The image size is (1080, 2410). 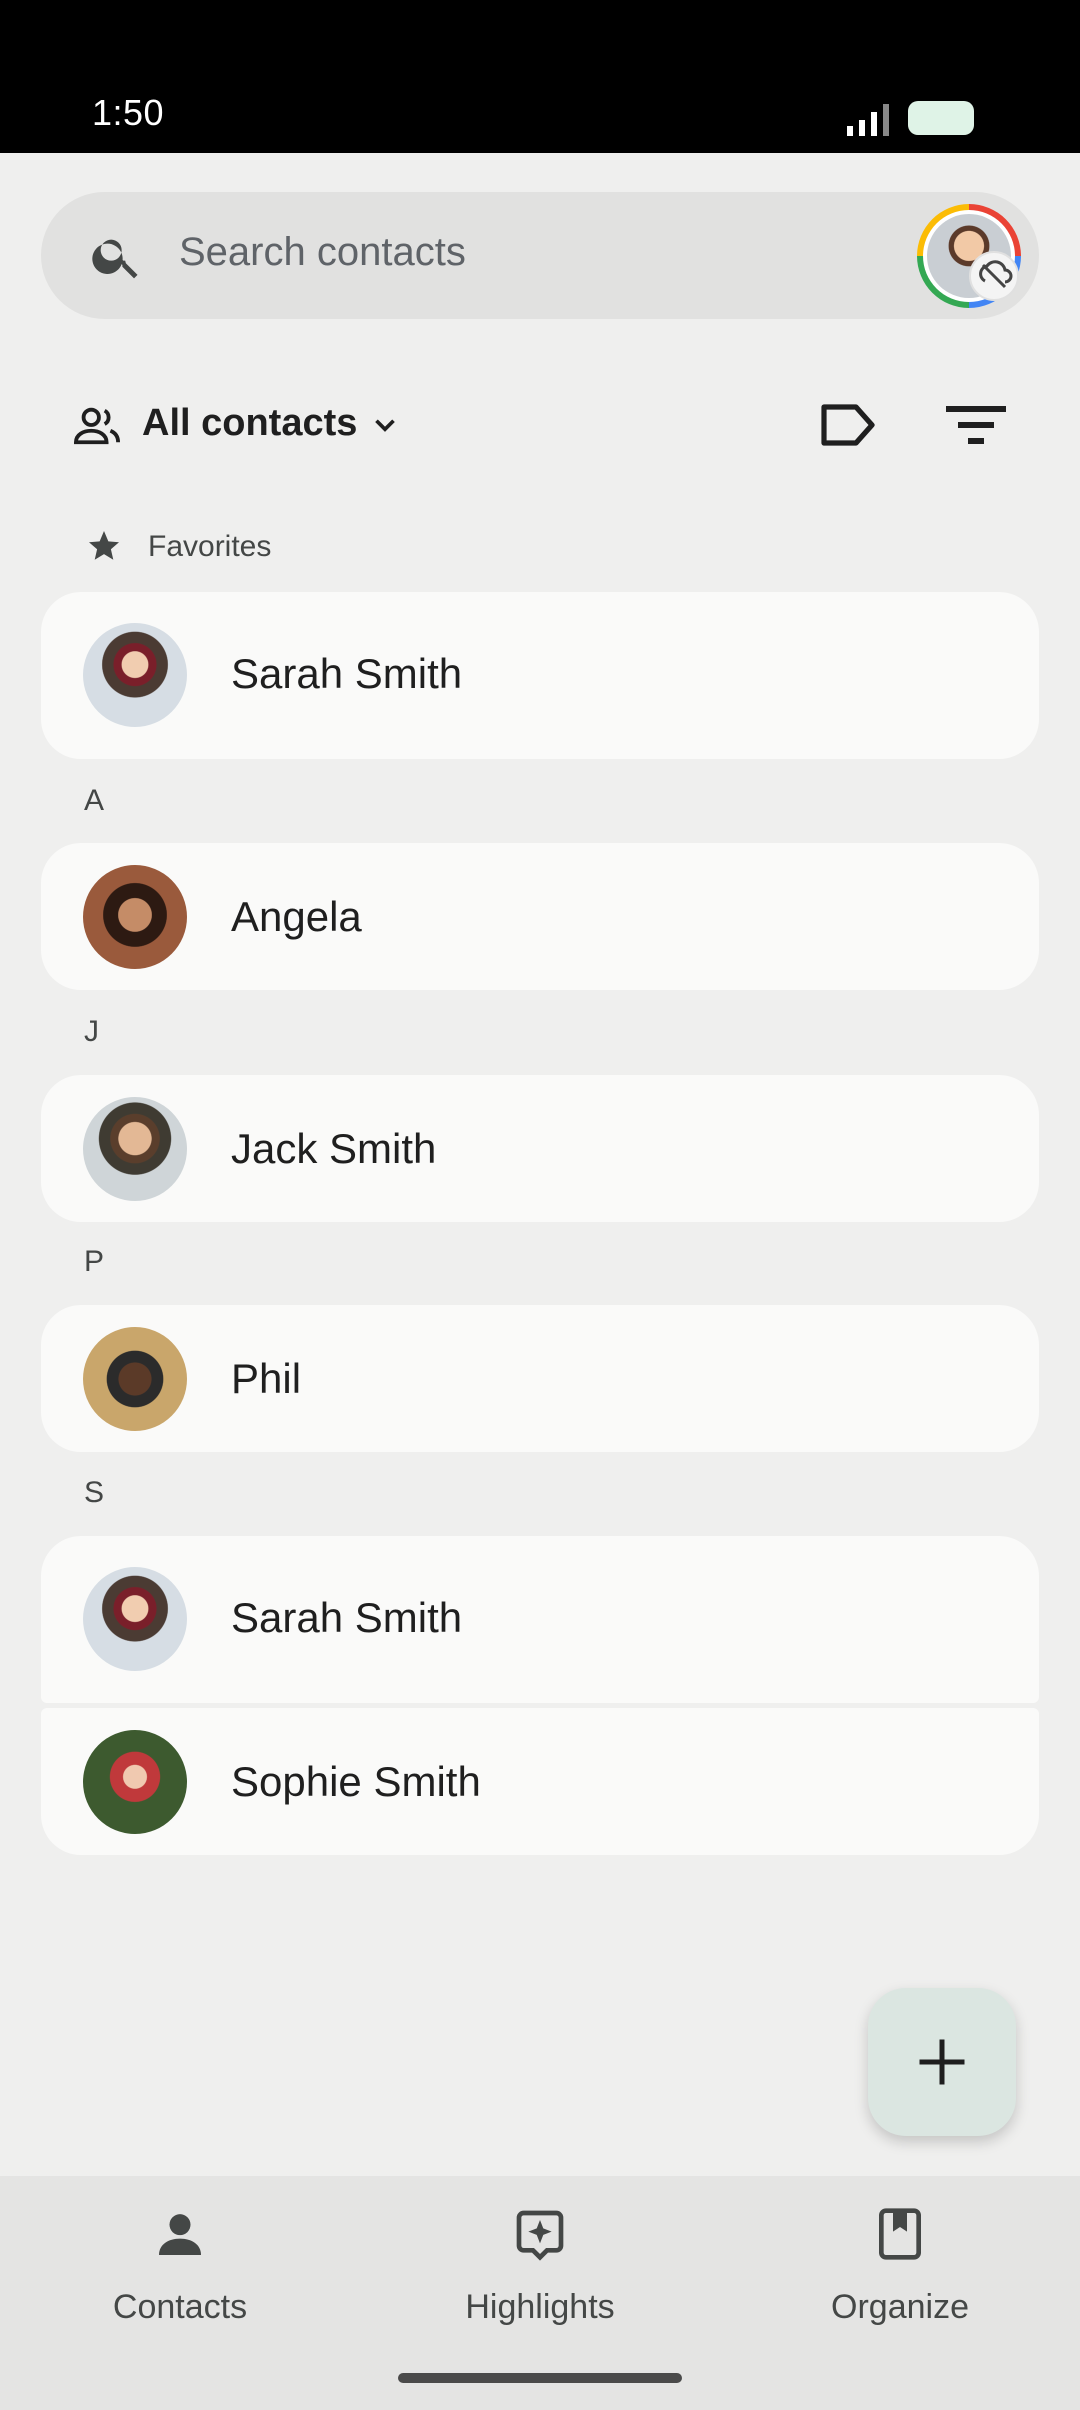 I want to click on contact-row: Jack Smith, so click(x=540, y=1148).